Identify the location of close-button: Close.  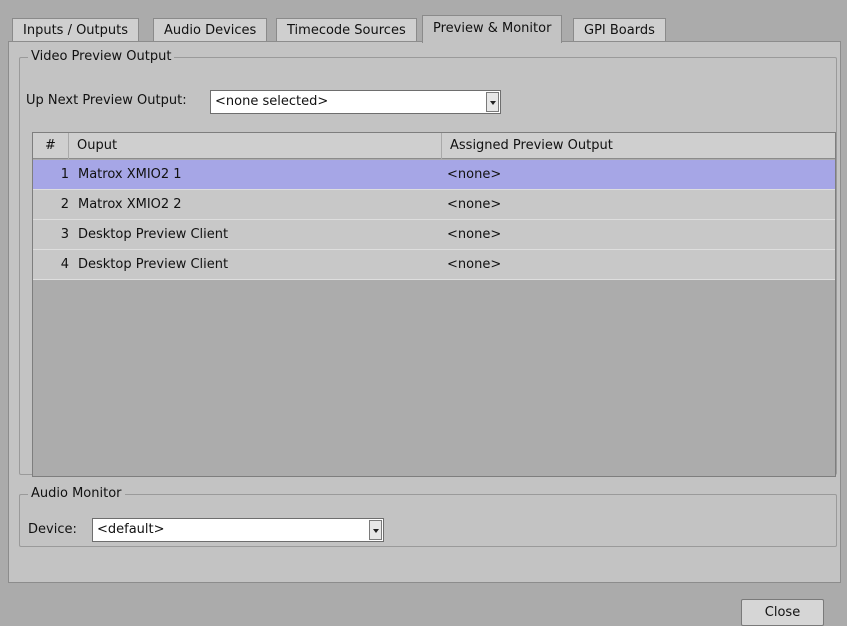
(782, 612).